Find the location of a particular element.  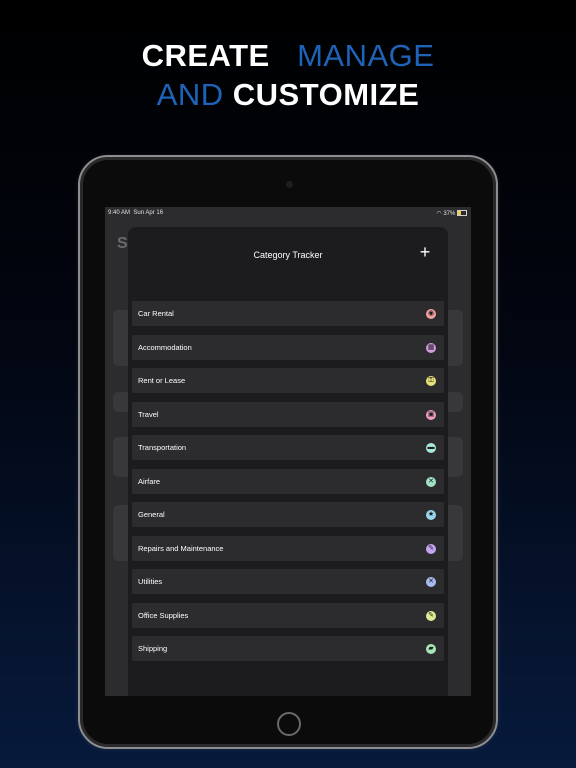

headline-line-1: CREATE MANAGE is located at coordinates (288, 56).